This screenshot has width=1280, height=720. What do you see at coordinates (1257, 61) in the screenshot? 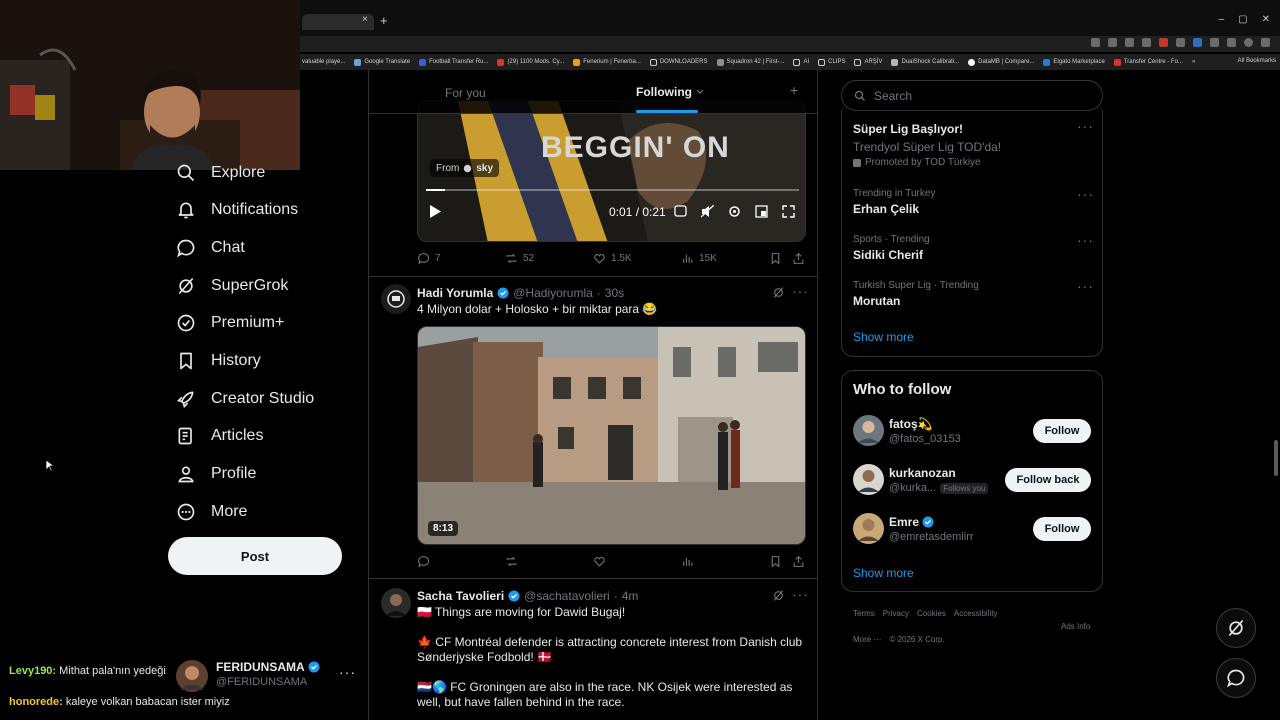
I see `all-bookmarks-button: All Bookmarks` at bounding box center [1257, 61].